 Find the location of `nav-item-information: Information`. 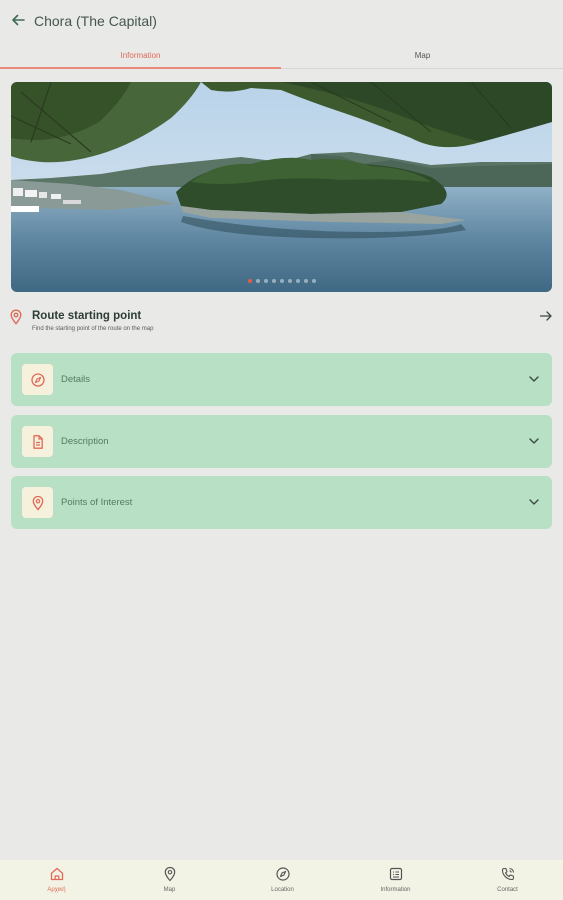

nav-item-information: Information is located at coordinates (395, 880).